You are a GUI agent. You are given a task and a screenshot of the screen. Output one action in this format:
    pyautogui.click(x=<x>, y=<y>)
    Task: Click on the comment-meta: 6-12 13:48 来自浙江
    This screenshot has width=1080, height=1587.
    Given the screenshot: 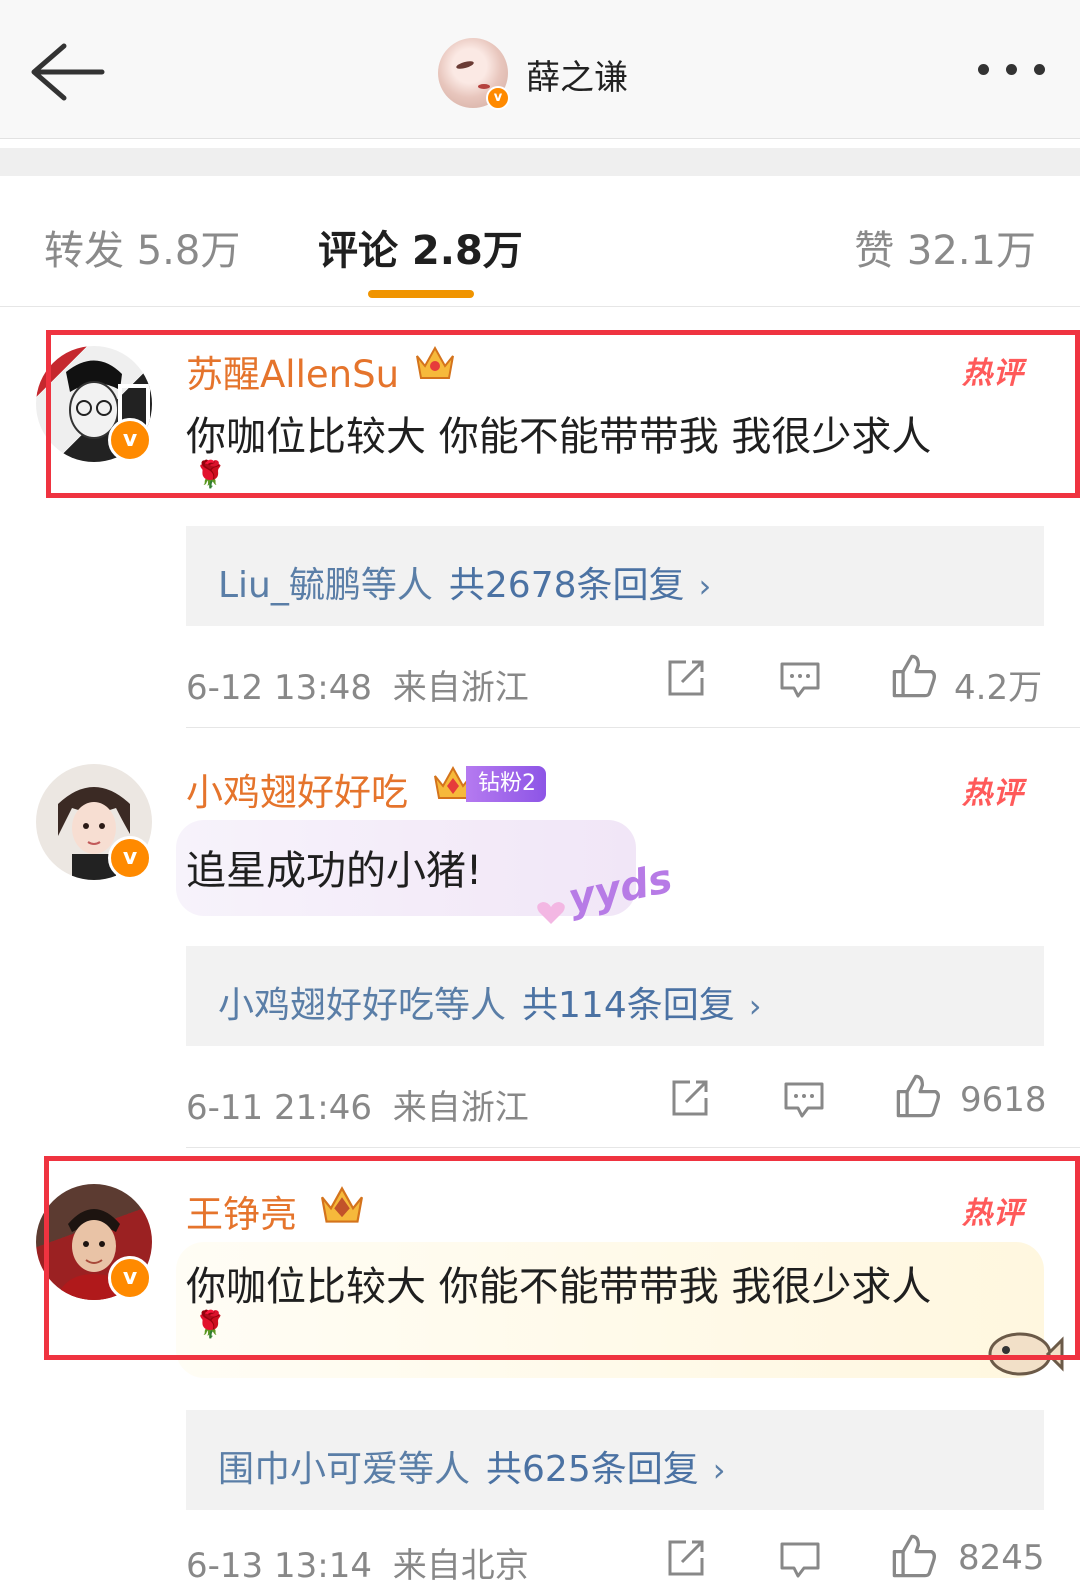 What is the action you would take?
    pyautogui.click(x=357, y=684)
    